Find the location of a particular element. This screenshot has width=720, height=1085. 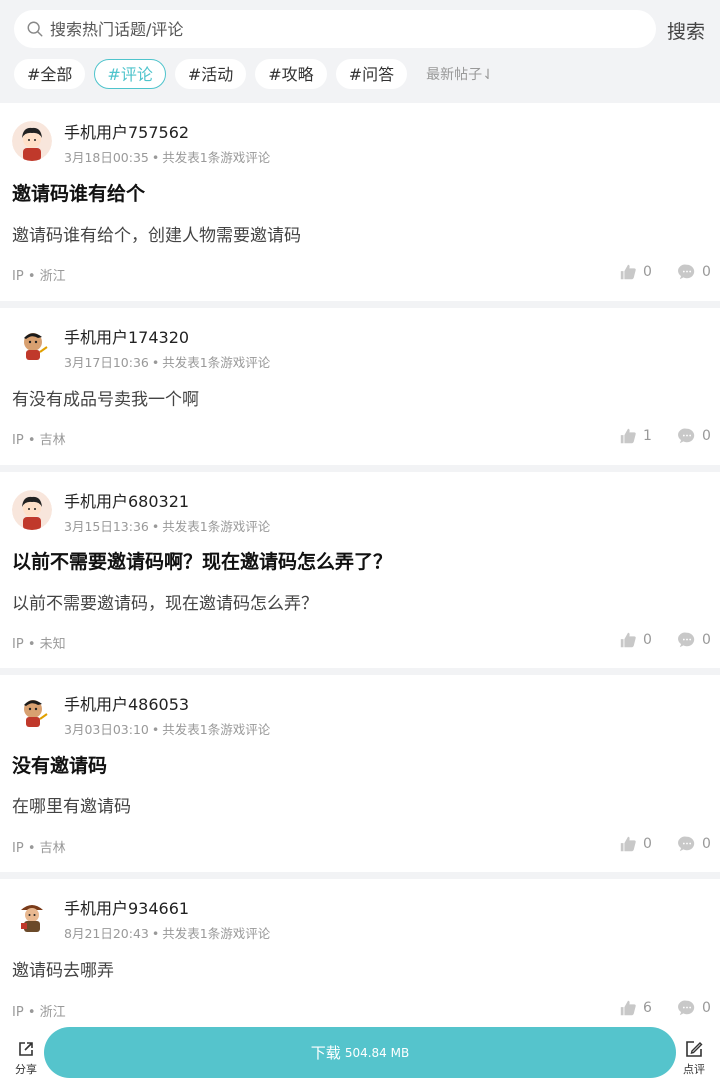

download-label: 下载 is located at coordinates (325, 1053).